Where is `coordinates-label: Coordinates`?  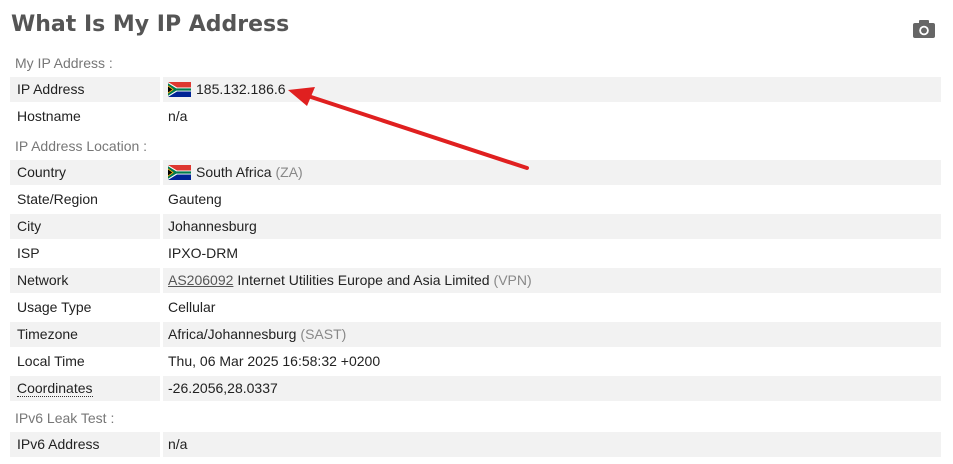
coordinates-label: Coordinates is located at coordinates (85, 388).